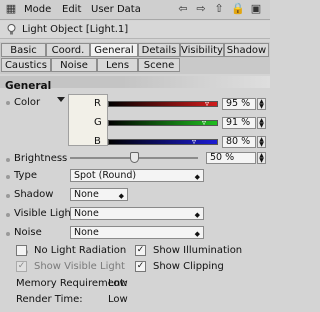  What do you see at coordinates (25, 175) in the screenshot?
I see `type-label: Type` at bounding box center [25, 175].